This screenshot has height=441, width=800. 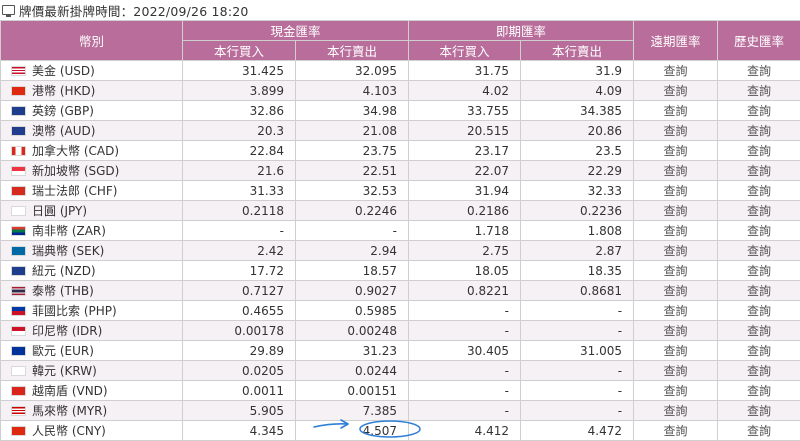 What do you see at coordinates (352, 231) in the screenshot?
I see `cash-sell-cell: -` at bounding box center [352, 231].